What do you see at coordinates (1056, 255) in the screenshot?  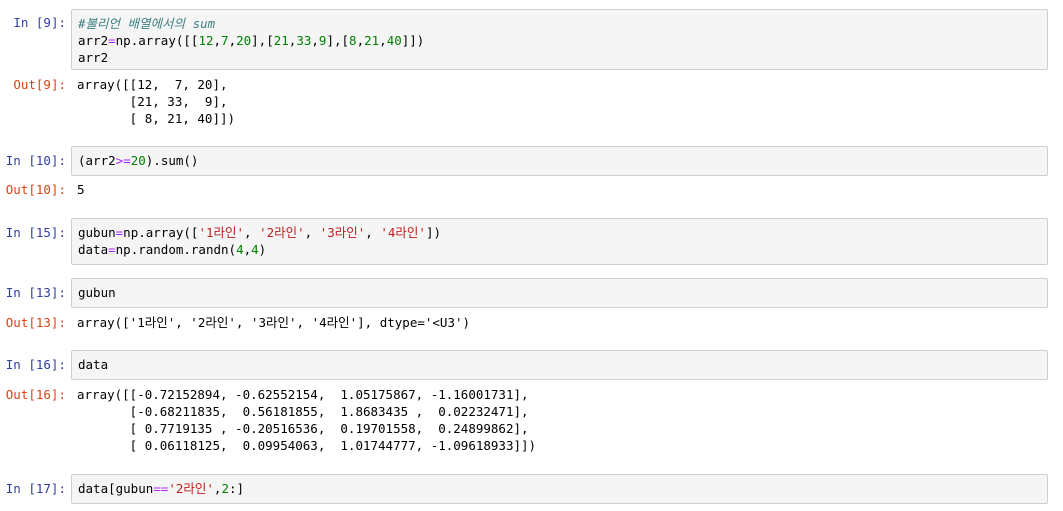 I see `scrollbar` at bounding box center [1056, 255].